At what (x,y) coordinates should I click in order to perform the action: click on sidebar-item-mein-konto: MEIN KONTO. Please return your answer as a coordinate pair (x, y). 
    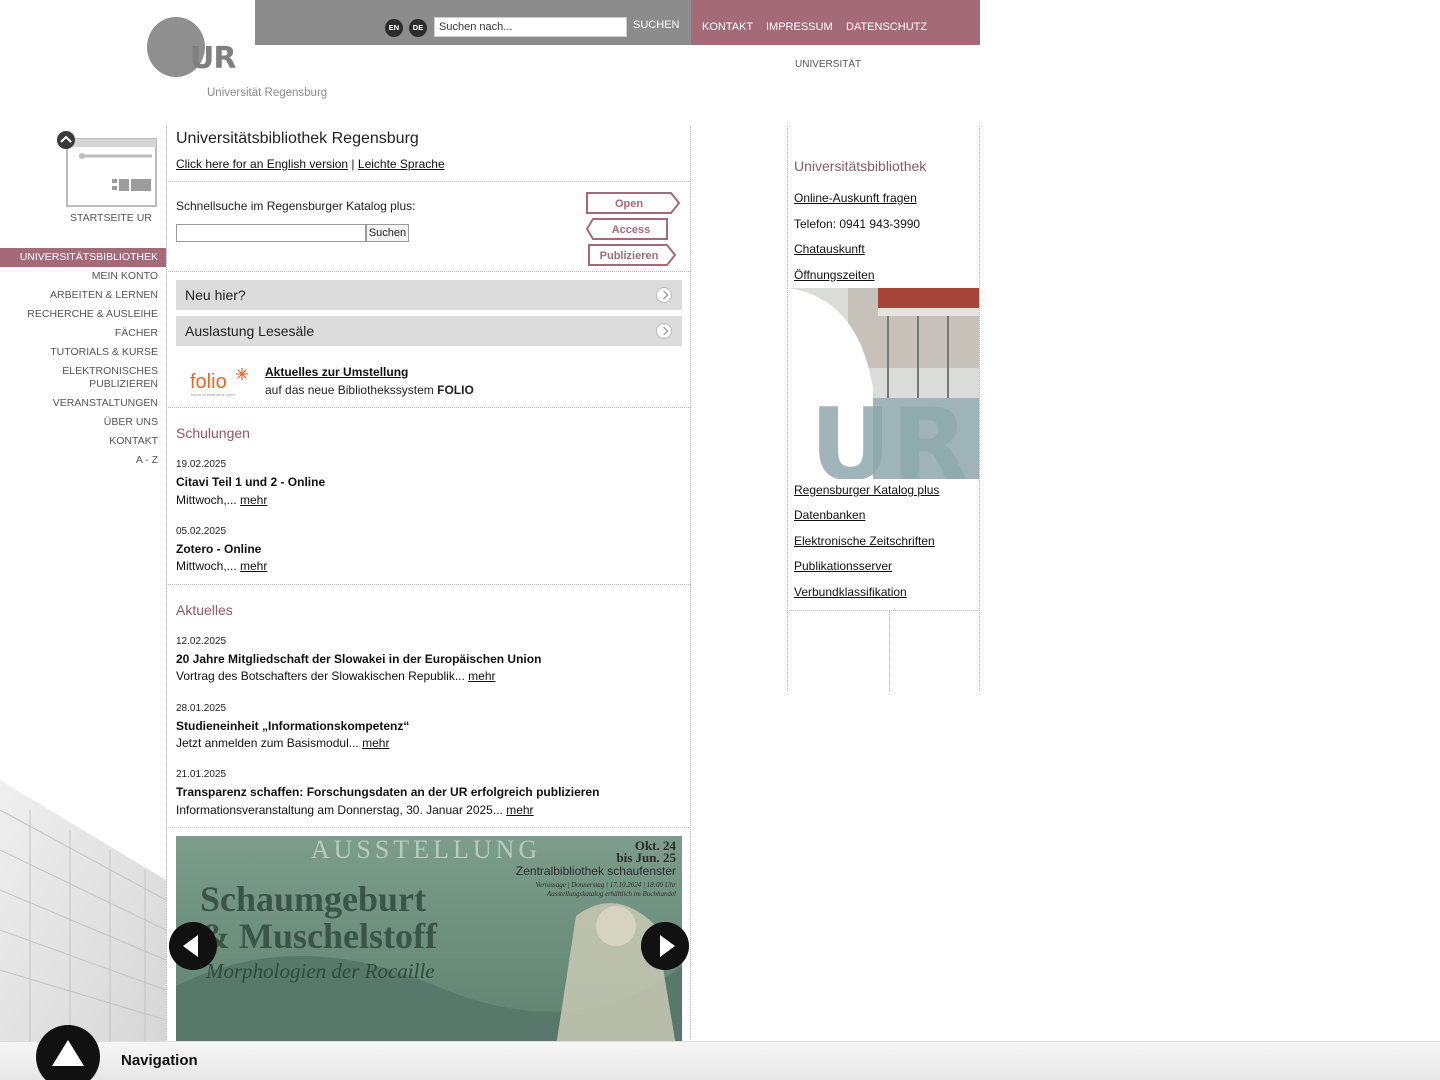
    Looking at the image, I should click on (83, 276).